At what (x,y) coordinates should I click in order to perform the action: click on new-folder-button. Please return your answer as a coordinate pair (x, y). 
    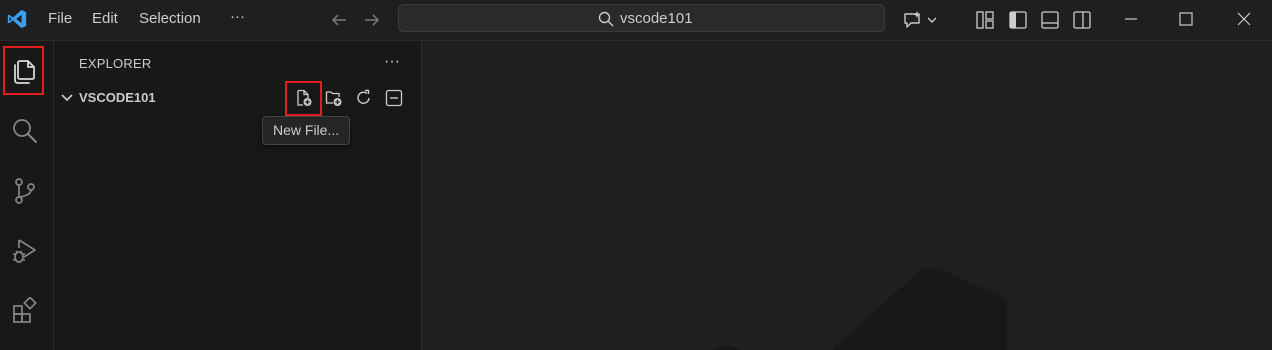
    Looking at the image, I should click on (334, 98).